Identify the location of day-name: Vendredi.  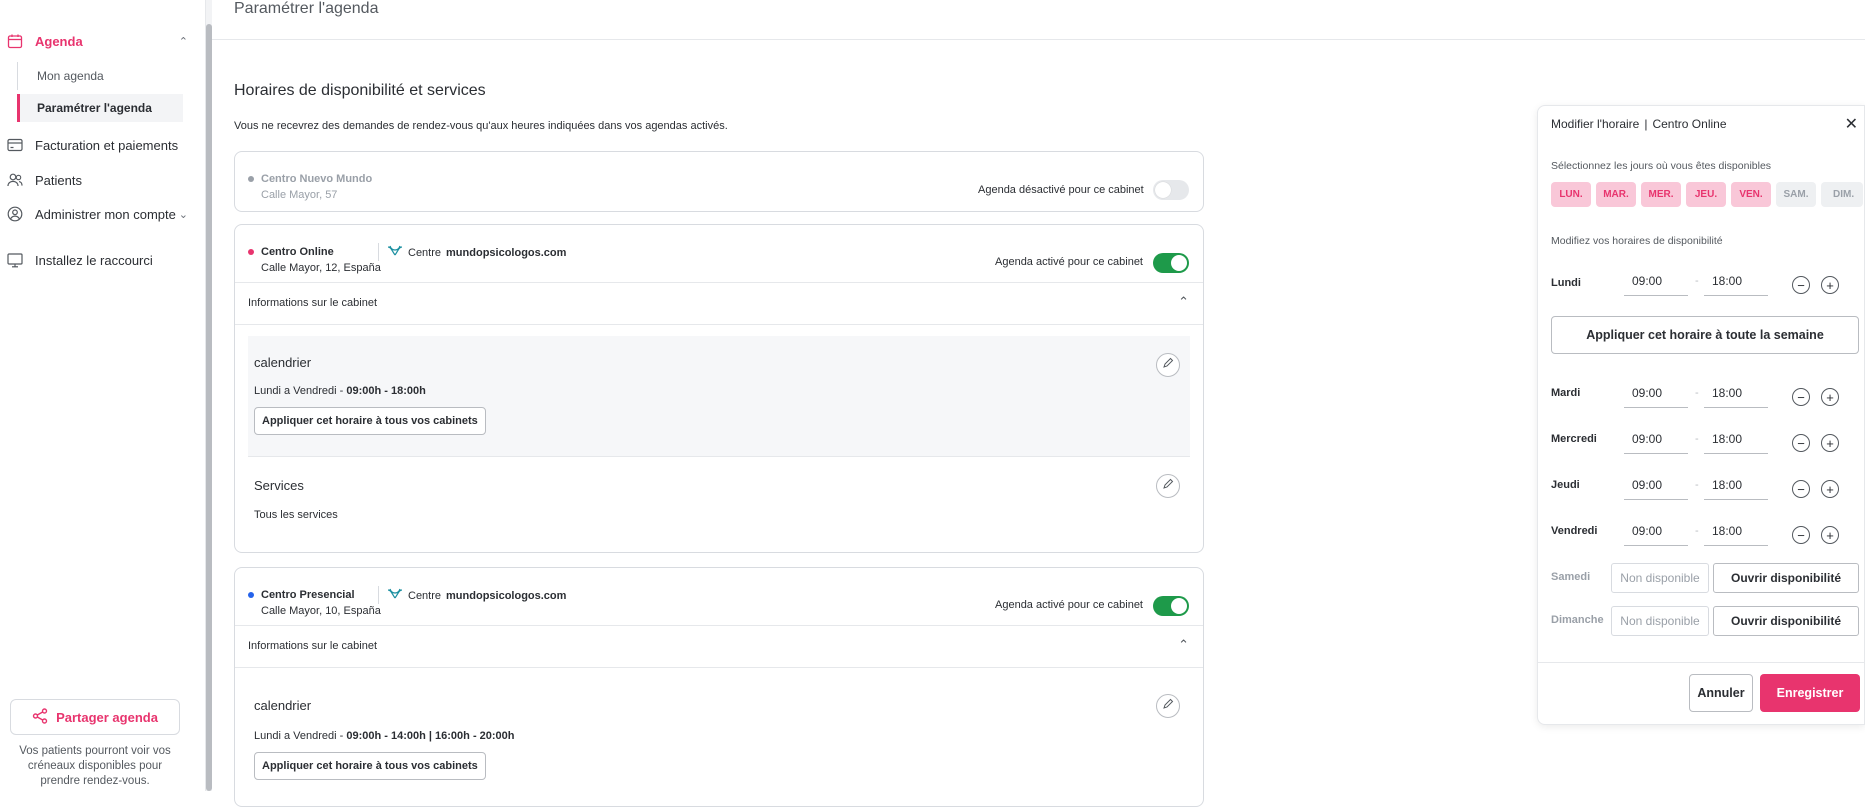
(1574, 531).